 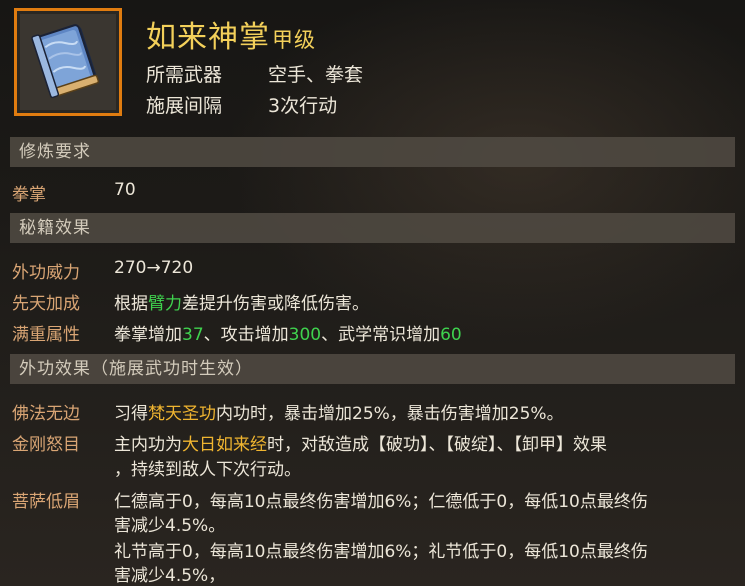 I want to click on ext-effect-text-2: 主内功为大日如来经时，对敌造成【破功】、【破绽】、【卸甲】效果, so click(x=360, y=442).